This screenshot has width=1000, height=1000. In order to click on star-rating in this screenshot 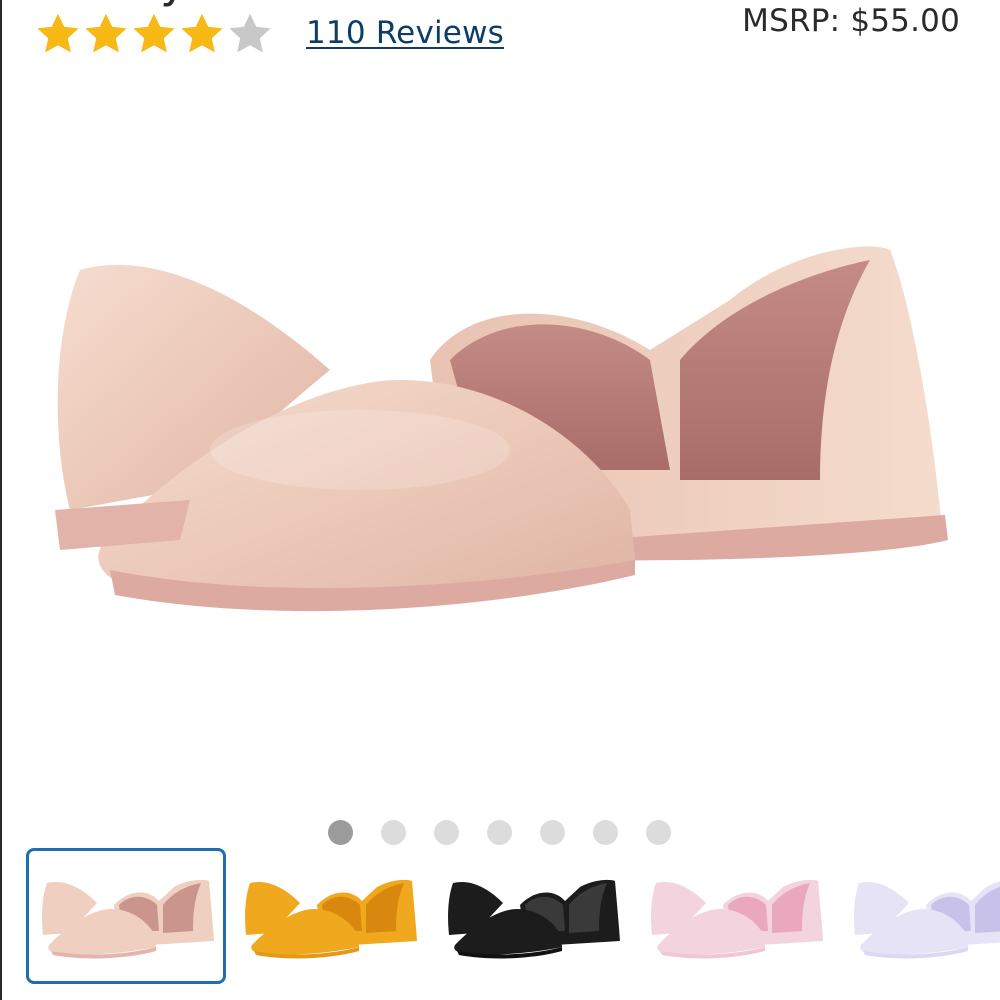, I will do `click(154, 34)`.